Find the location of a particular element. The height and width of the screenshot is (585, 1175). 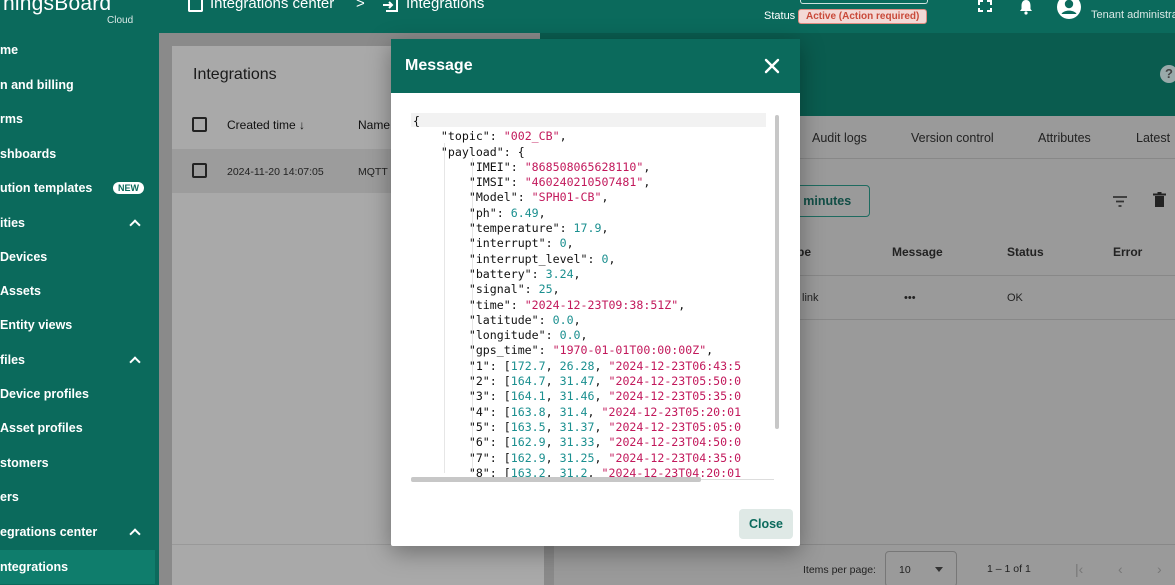

sidebar-item-entity-views: Entity views is located at coordinates (77, 325).